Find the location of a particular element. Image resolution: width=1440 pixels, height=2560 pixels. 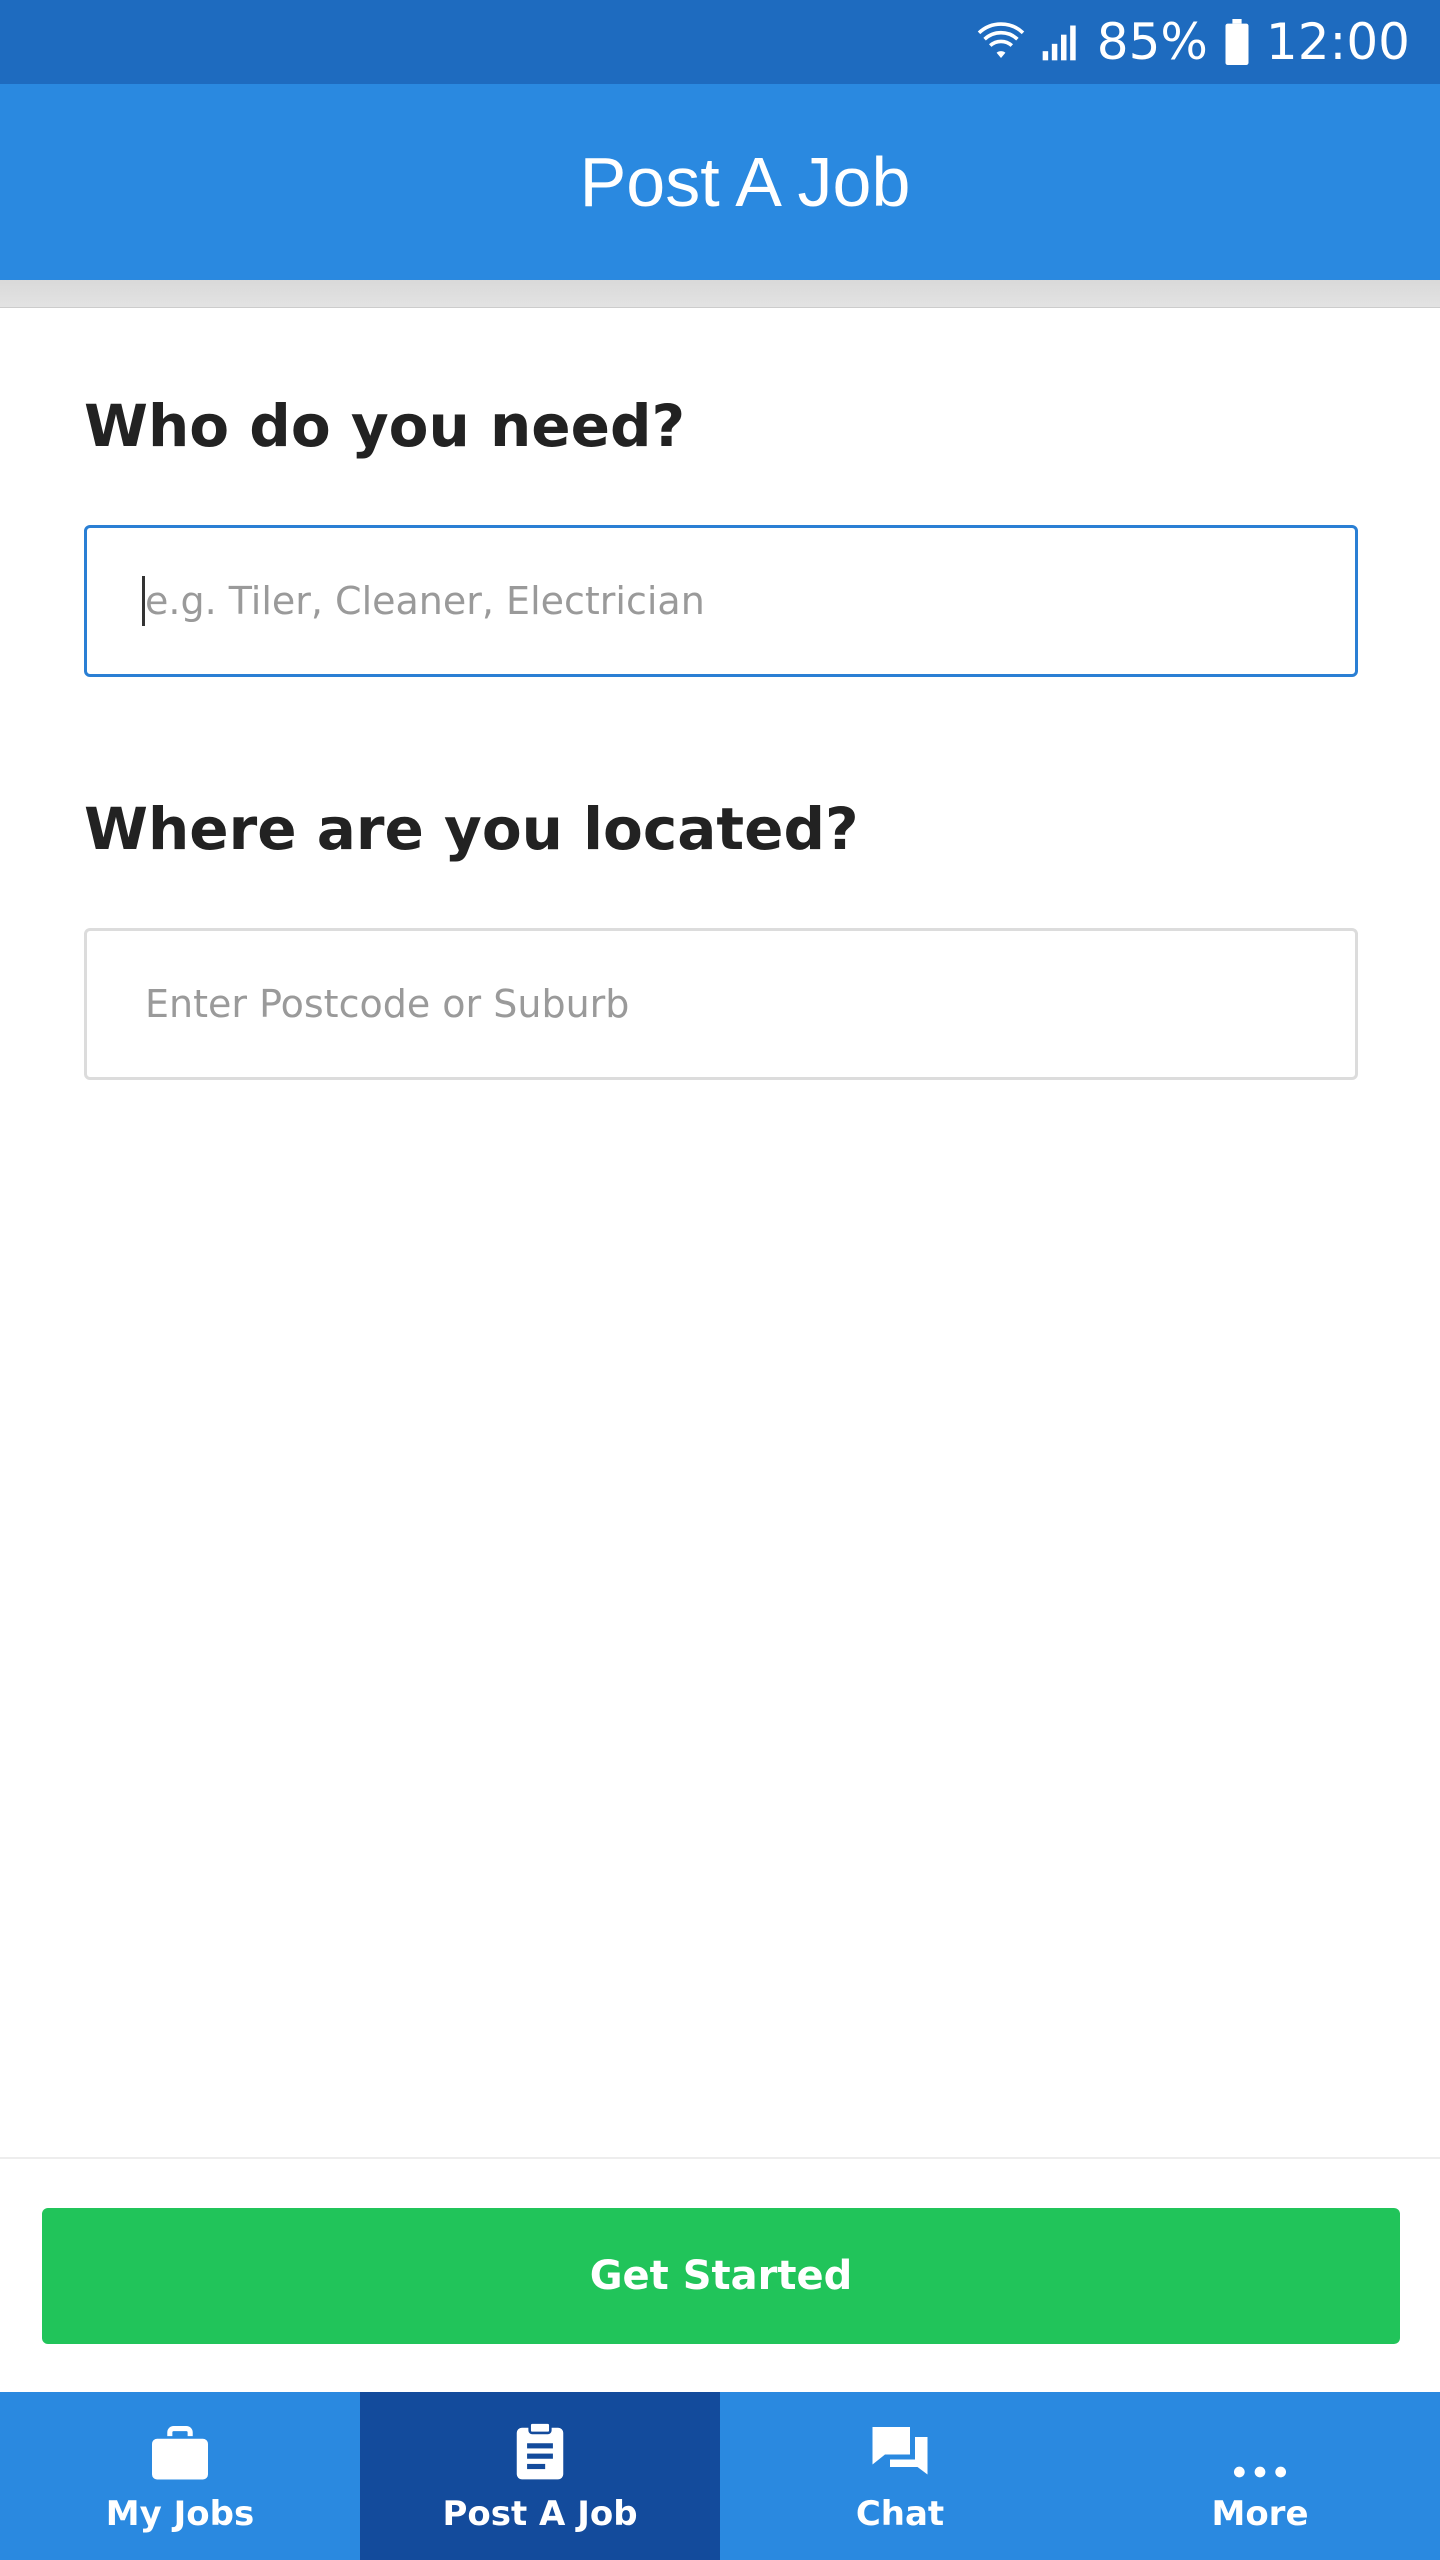

nav-item-chat: Chat is located at coordinates (900, 2476).